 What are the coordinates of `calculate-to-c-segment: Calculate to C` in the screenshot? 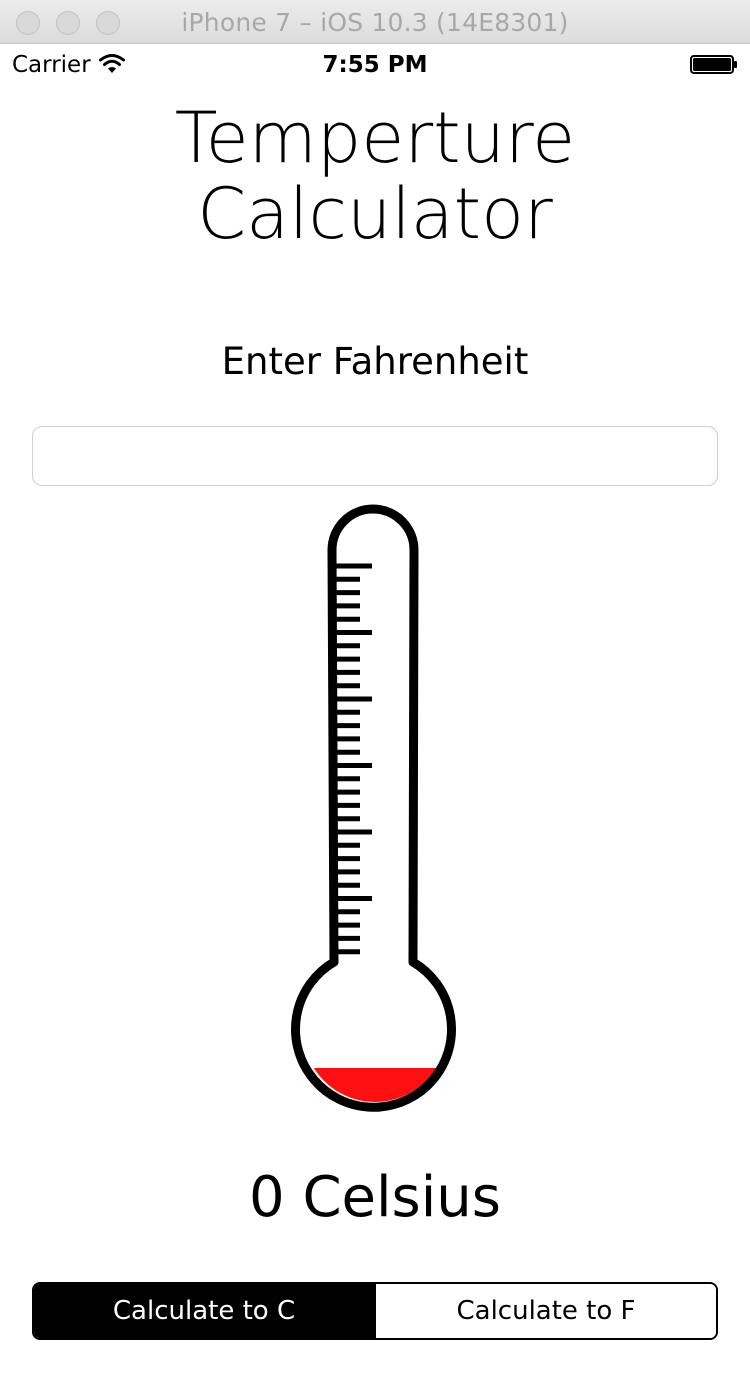 It's located at (204, 1311).